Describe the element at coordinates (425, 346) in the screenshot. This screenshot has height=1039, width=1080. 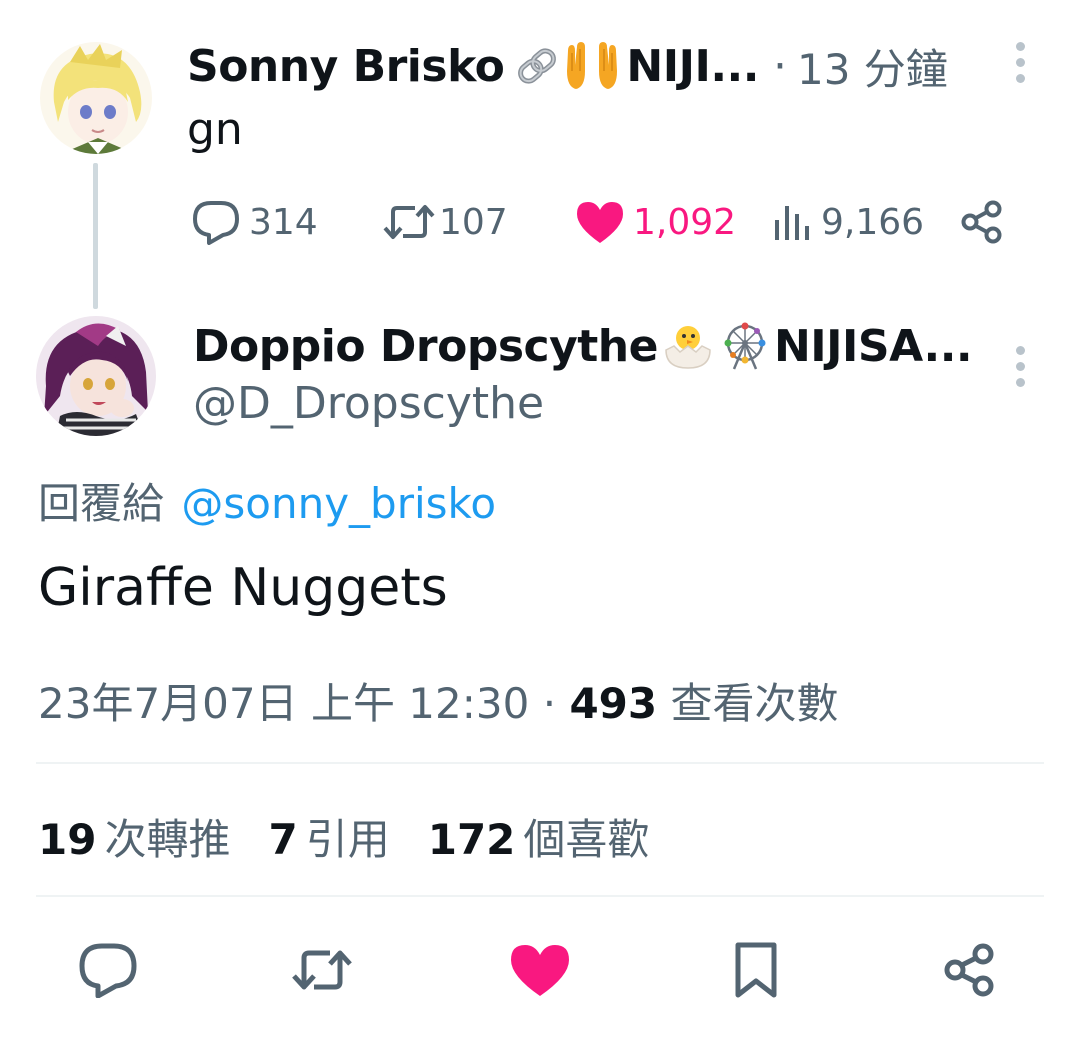
I see `main-display-name: Doppio Dropscythe` at that location.